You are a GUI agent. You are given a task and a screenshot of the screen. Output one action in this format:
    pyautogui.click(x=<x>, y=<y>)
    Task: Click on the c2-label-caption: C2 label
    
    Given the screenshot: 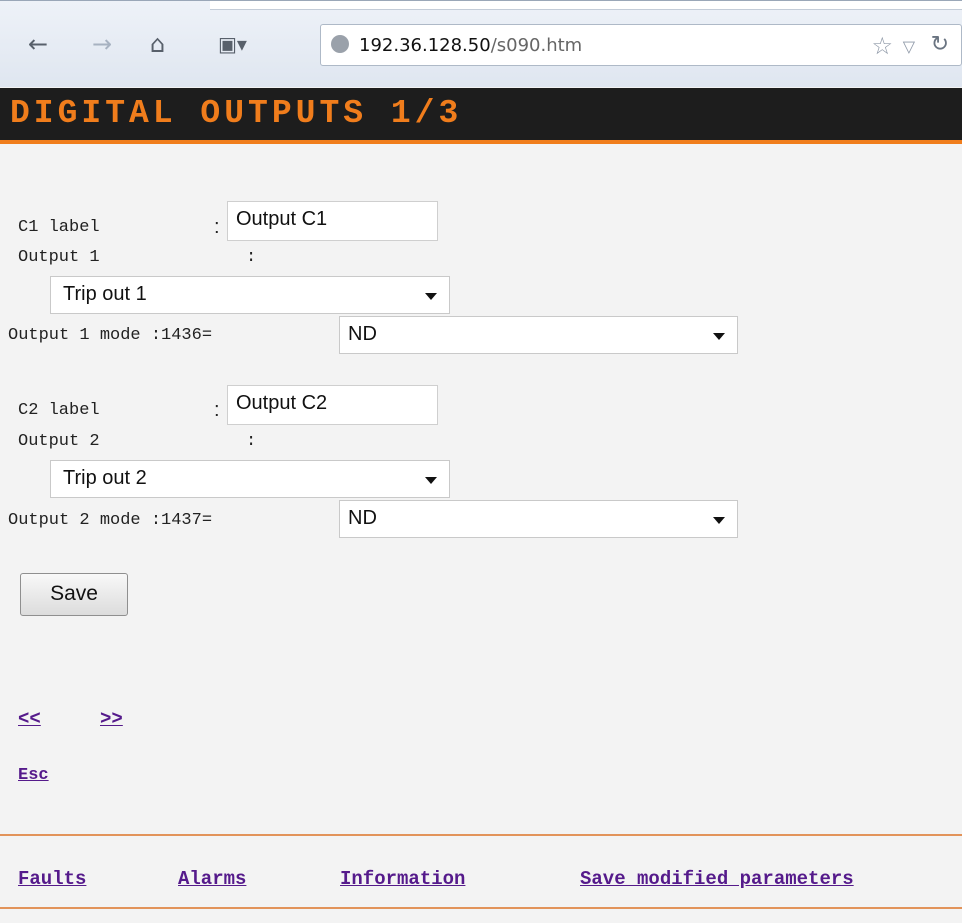 What is the action you would take?
    pyautogui.click(x=59, y=410)
    